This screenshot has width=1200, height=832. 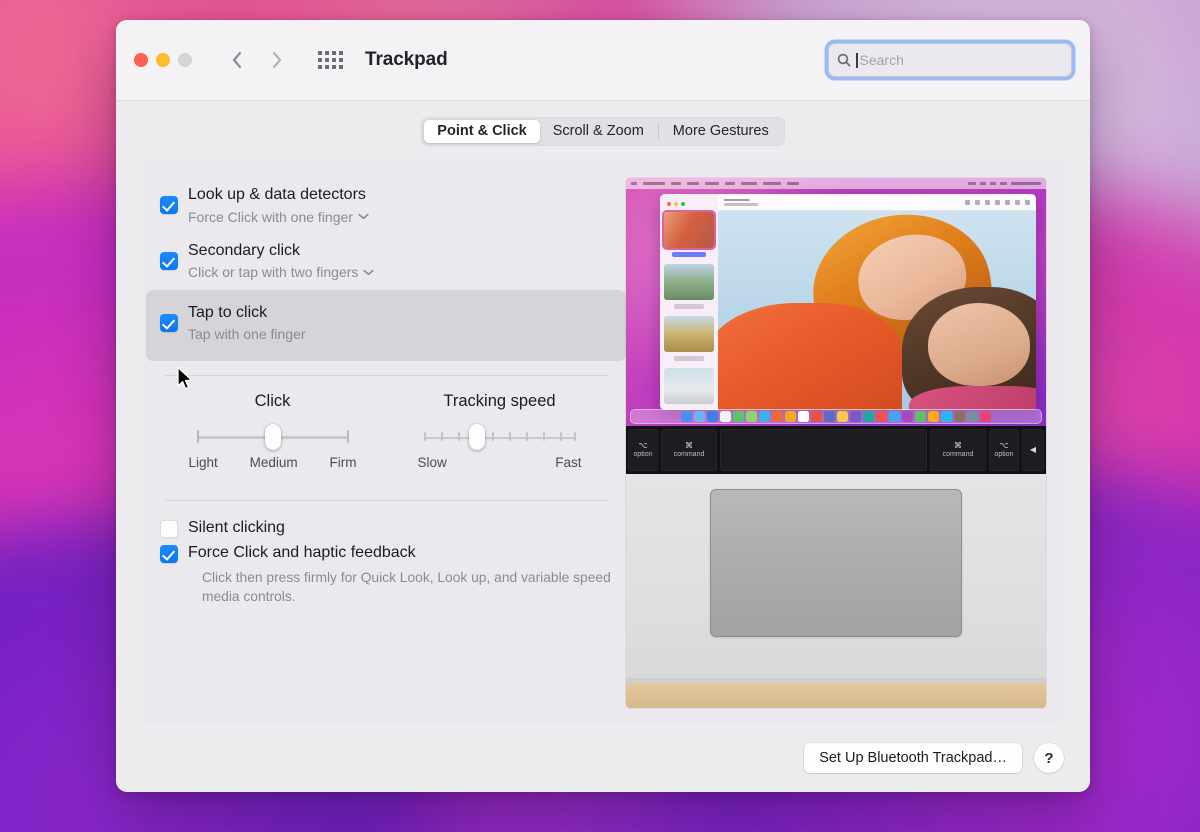 What do you see at coordinates (689, 454) in the screenshot?
I see `key-label: command` at bounding box center [689, 454].